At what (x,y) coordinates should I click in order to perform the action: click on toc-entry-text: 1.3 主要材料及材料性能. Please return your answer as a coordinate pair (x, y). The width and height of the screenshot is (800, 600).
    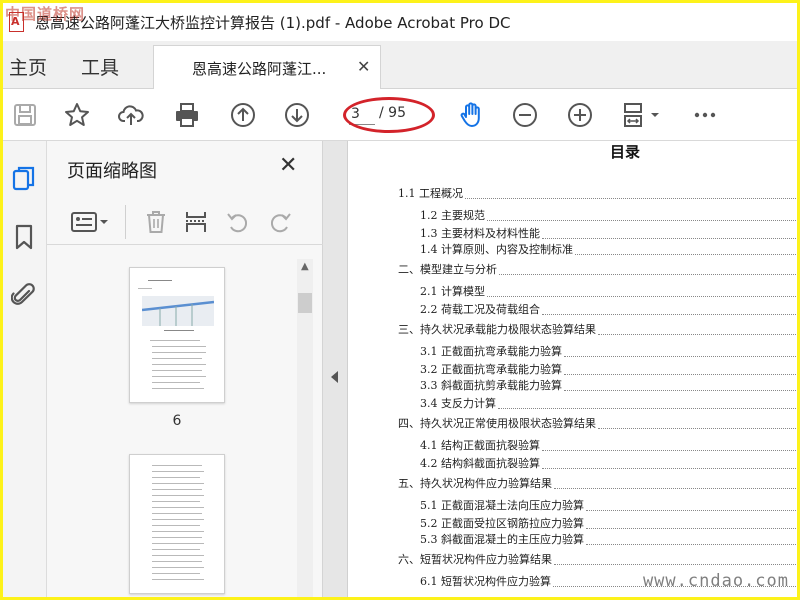
    Looking at the image, I should click on (481, 233).